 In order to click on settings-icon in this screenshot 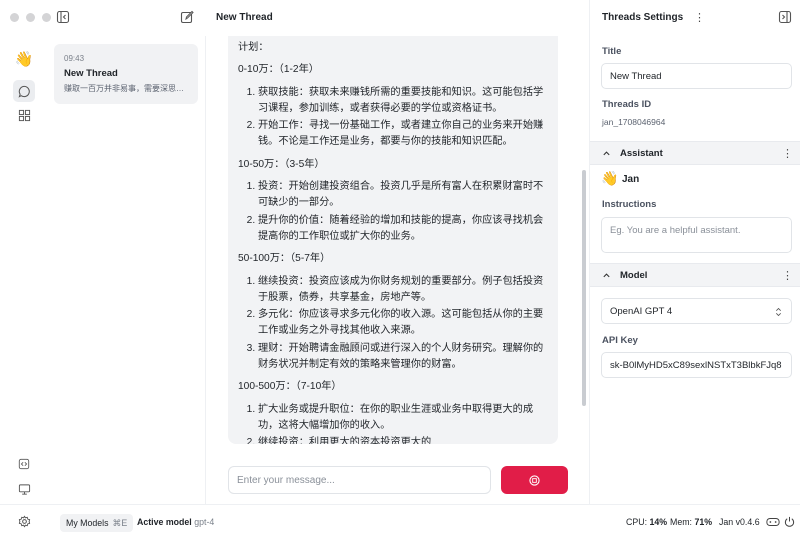, I will do `click(24, 521)`.